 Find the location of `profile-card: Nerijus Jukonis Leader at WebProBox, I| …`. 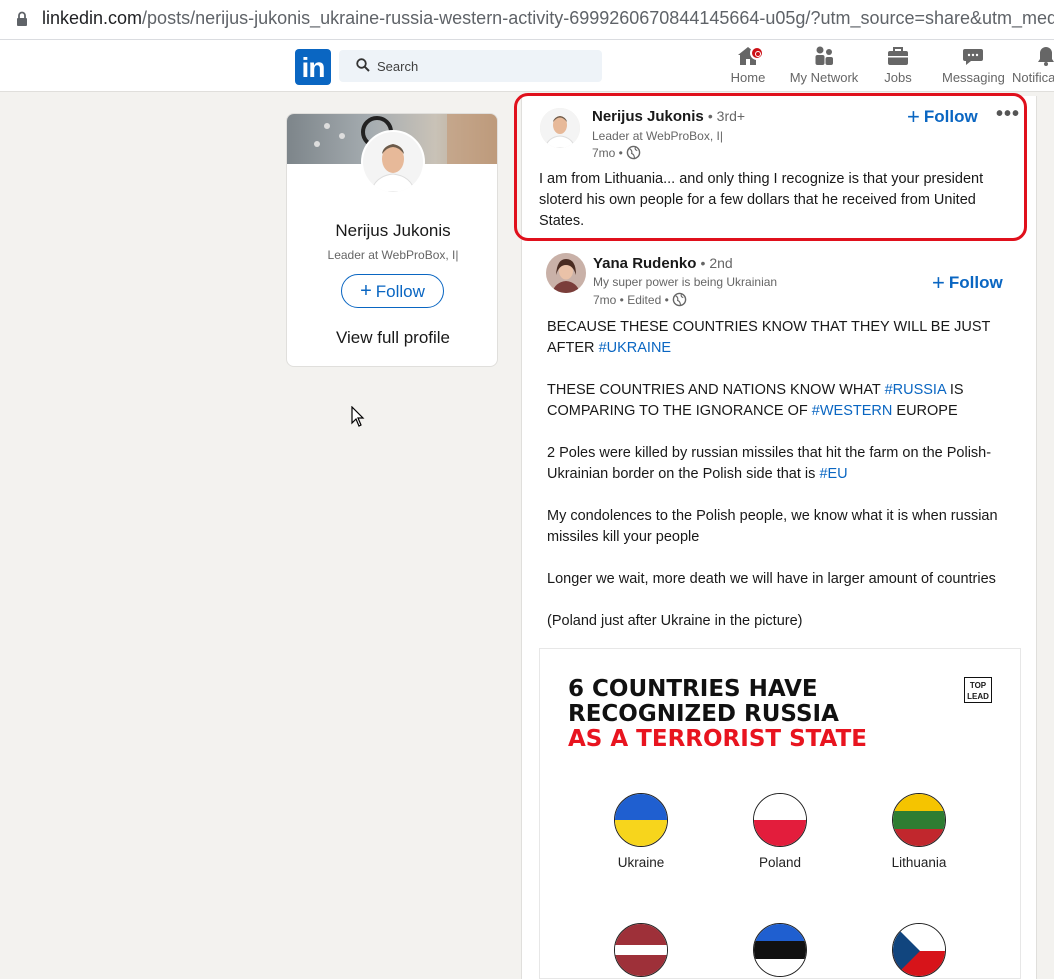

profile-card: Nerijus Jukonis Leader at WebProBox, I| … is located at coordinates (392, 240).